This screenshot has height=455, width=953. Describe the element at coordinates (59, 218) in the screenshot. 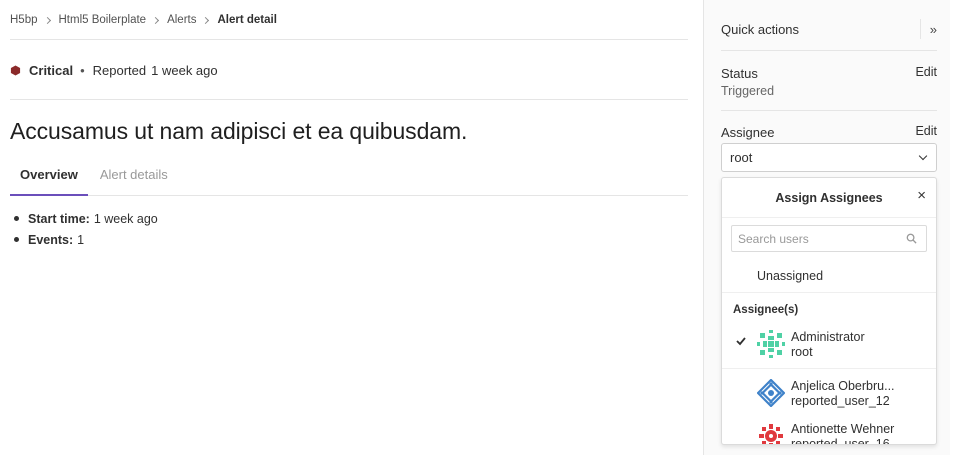

I see `start-time-label: Start time:` at that location.